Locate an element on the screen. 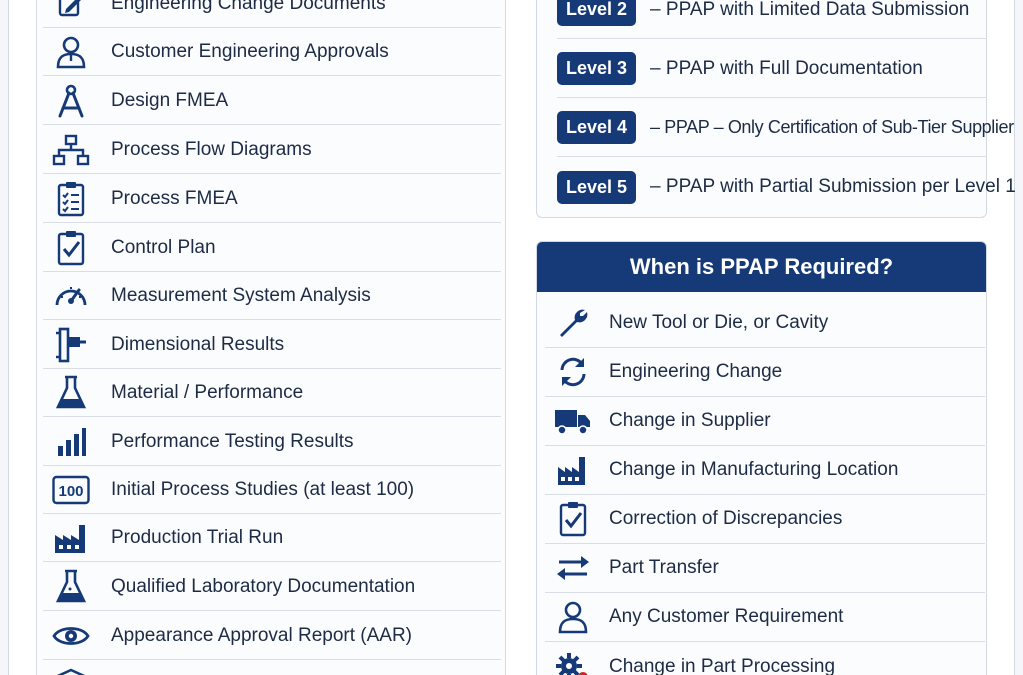 The height and width of the screenshot is (675, 1023). truck-icon is located at coordinates (573, 421).